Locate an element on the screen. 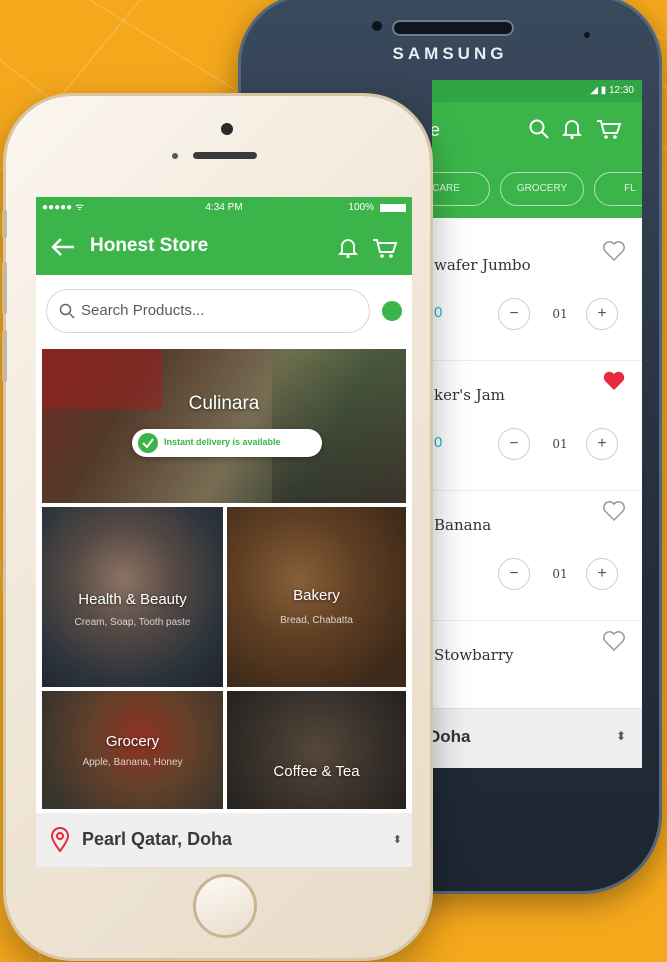 This screenshot has width=667, height=962. category-tabs: CARE GROCERY FL is located at coordinates (537, 190).